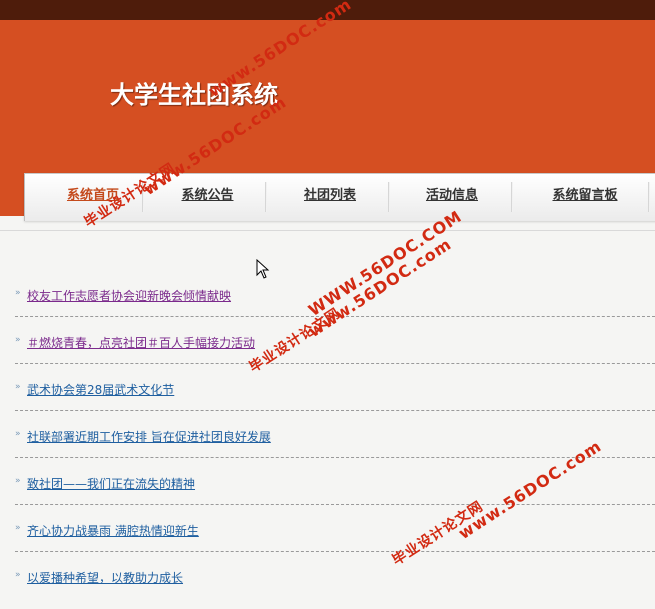 Image resolution: width=655 pixels, height=609 pixels. What do you see at coordinates (100, 389) in the screenshot?
I see `news-link: 武术协会第28届武术文化节` at bounding box center [100, 389].